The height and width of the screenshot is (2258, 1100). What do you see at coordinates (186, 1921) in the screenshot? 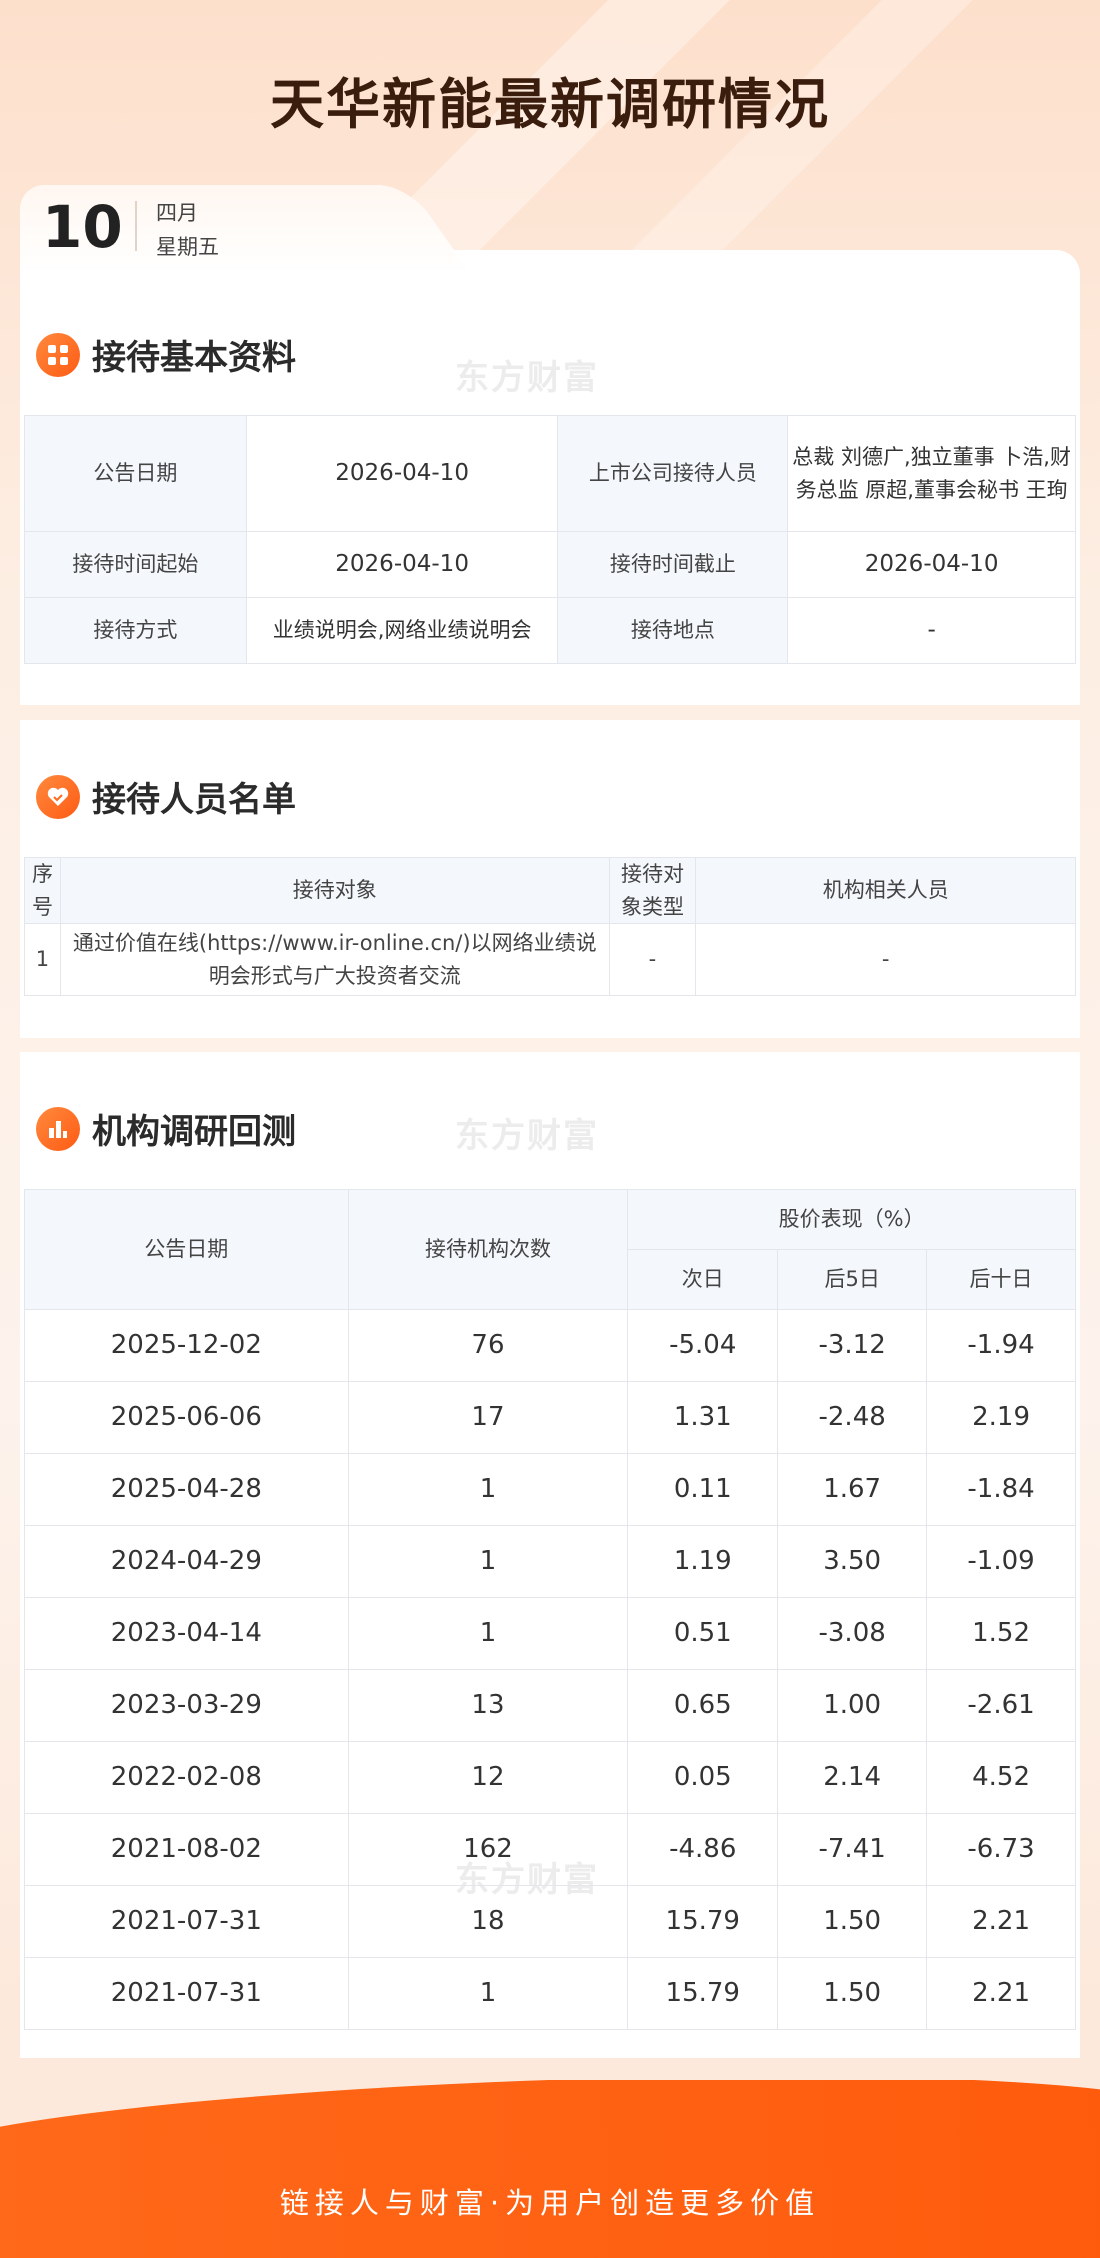
I see `cell-date: 2021-07-31` at bounding box center [186, 1921].